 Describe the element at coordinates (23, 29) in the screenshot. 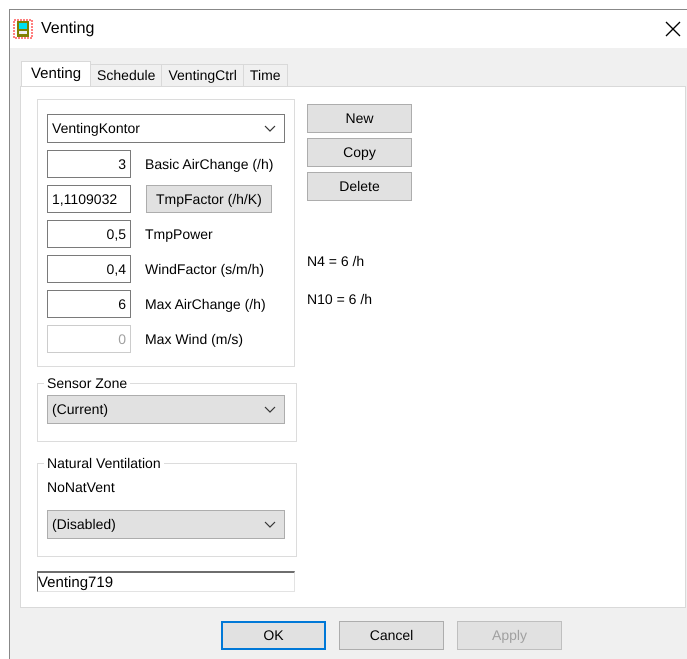

I see `app-icon` at that location.